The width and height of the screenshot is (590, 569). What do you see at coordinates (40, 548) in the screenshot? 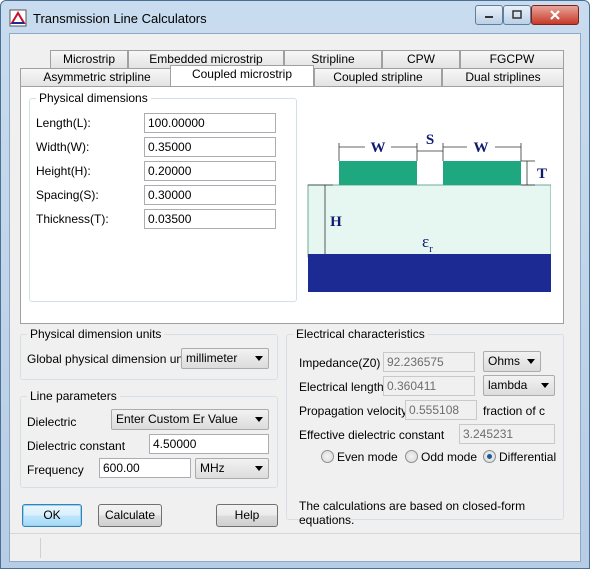
I see `status-separator` at bounding box center [40, 548].